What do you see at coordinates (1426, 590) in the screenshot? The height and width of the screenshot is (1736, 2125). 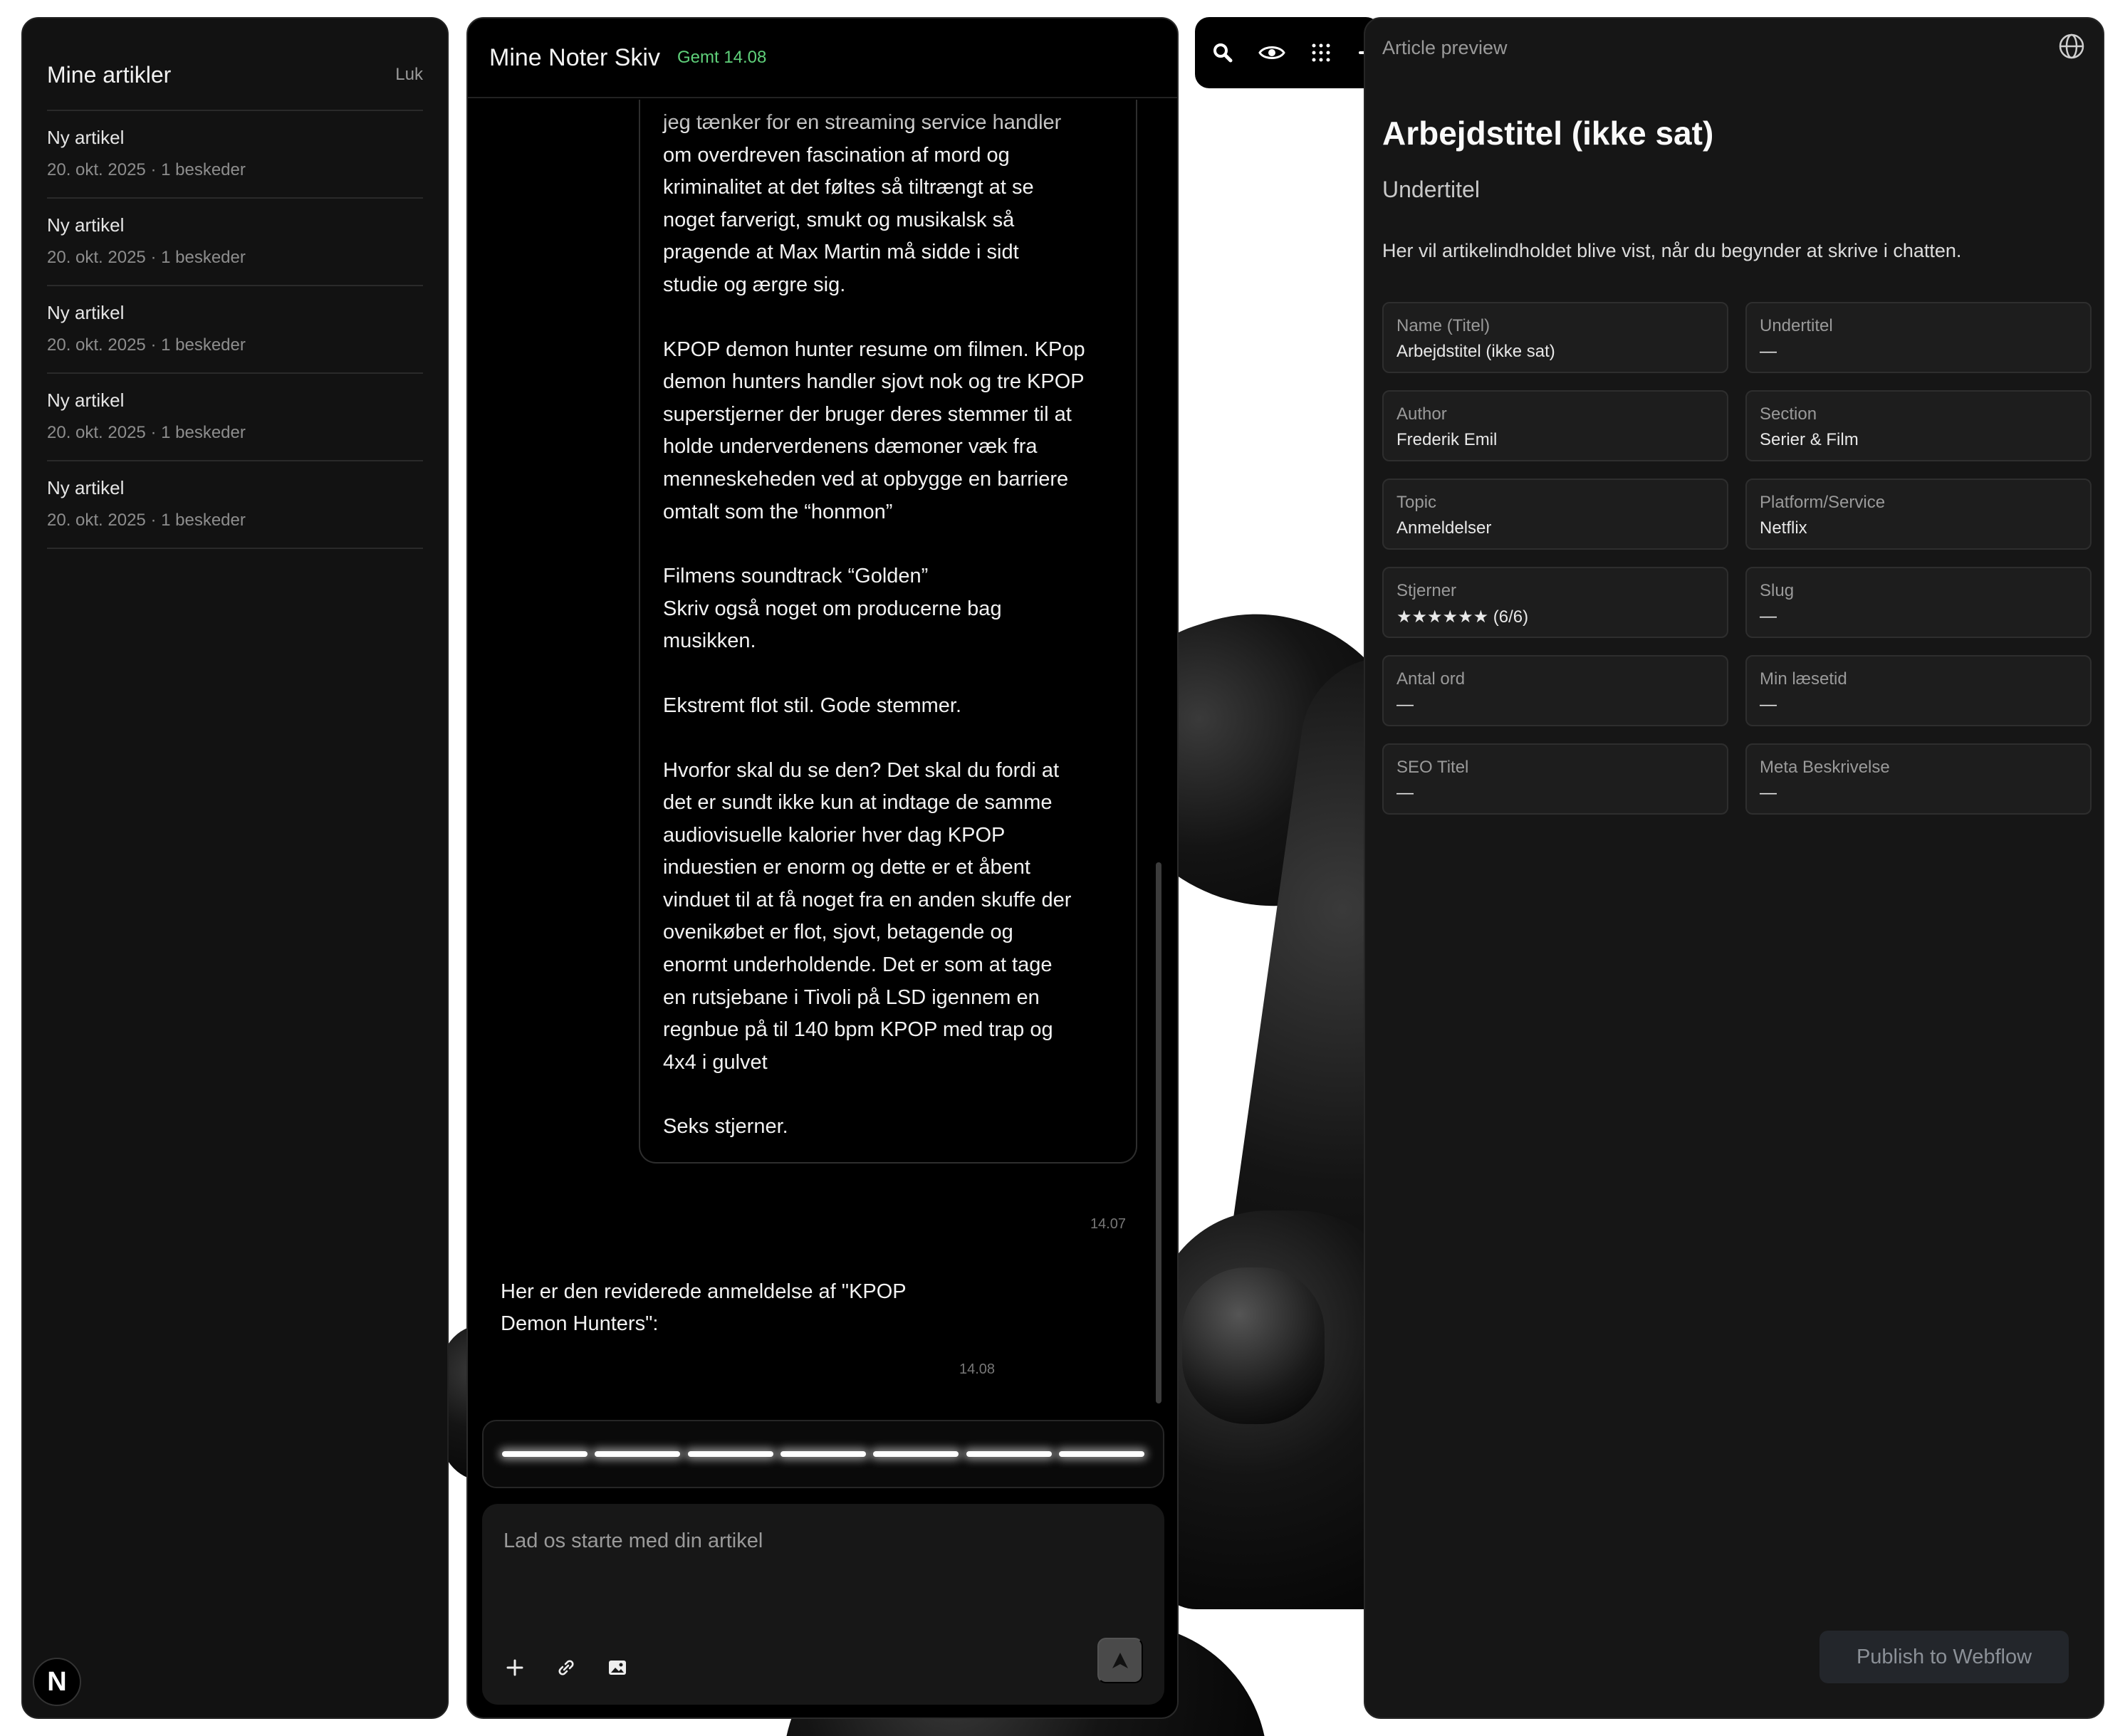 I see `field-label: Stjerner` at bounding box center [1426, 590].